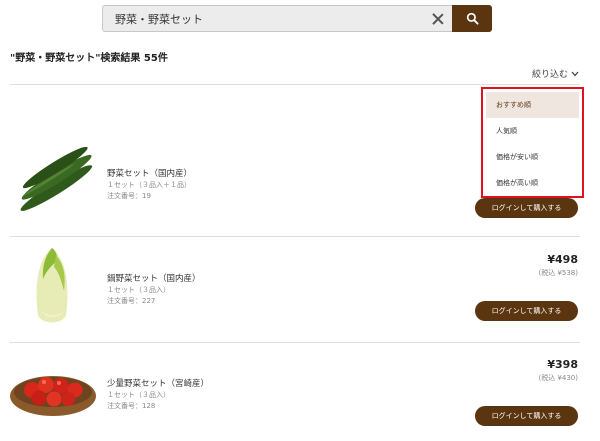  Describe the element at coordinates (56, 180) in the screenshot. I see `product-image-cucumber` at that location.